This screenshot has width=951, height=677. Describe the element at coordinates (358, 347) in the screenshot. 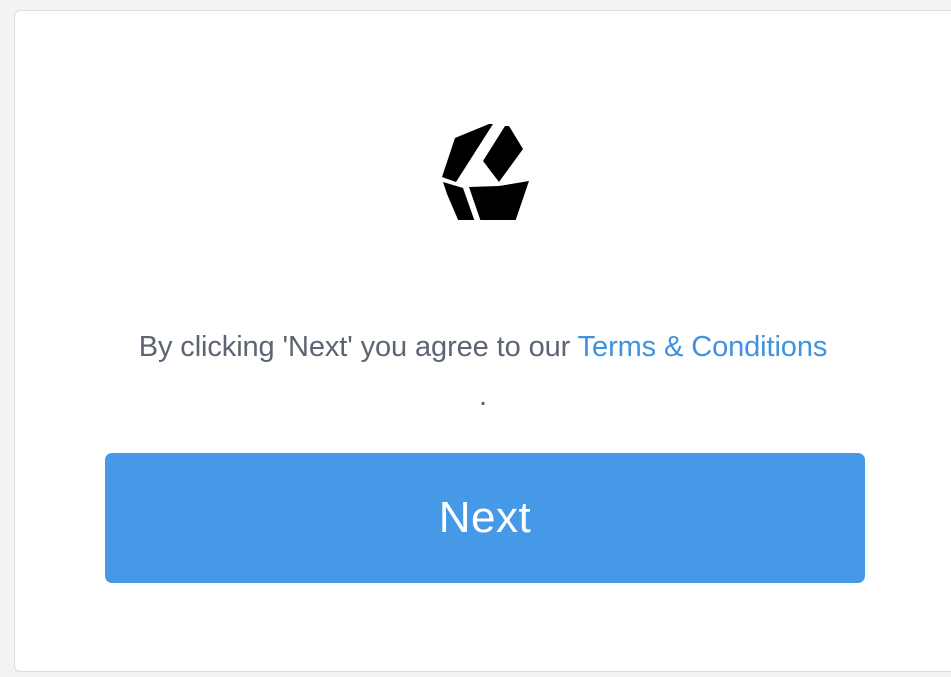

I see `consent-prefix: By clicking 'Next' you agree to our` at that location.